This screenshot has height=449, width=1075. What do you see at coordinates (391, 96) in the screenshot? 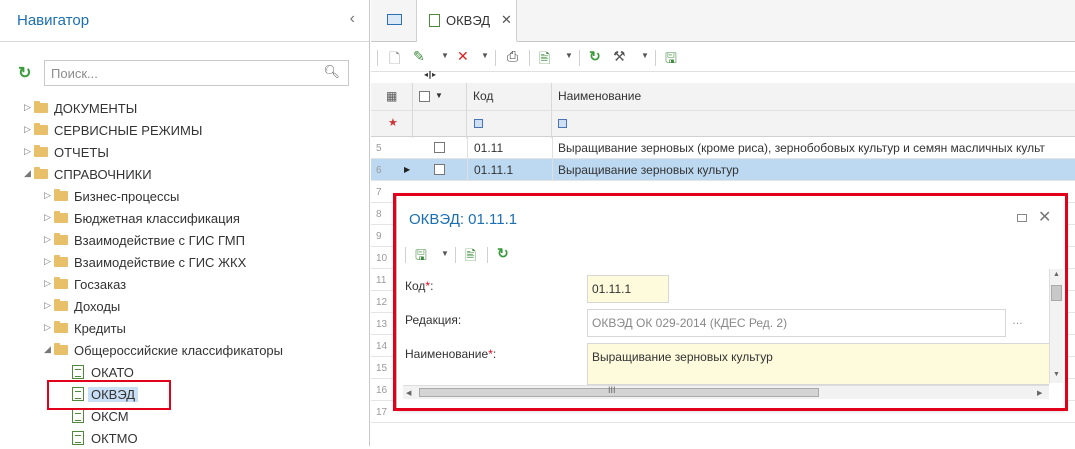
I see `column-chooser-icon: ▦` at bounding box center [391, 96].